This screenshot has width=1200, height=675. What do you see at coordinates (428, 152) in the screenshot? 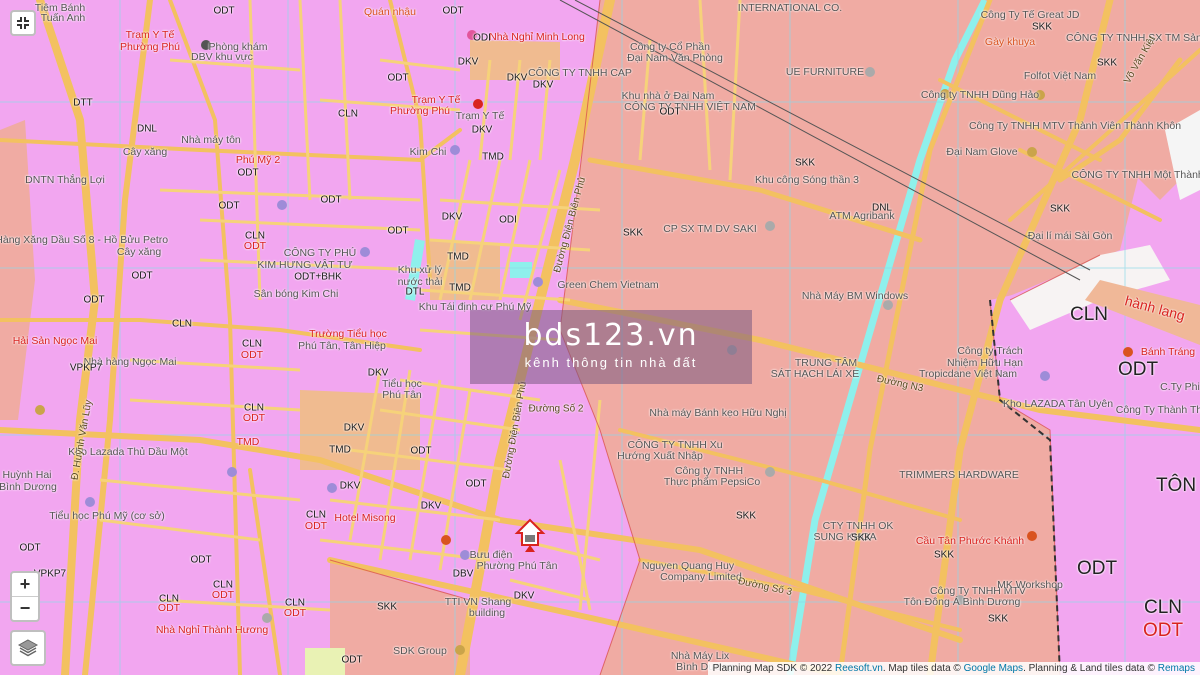
I see `poi-label: Kim Chi` at bounding box center [428, 152].